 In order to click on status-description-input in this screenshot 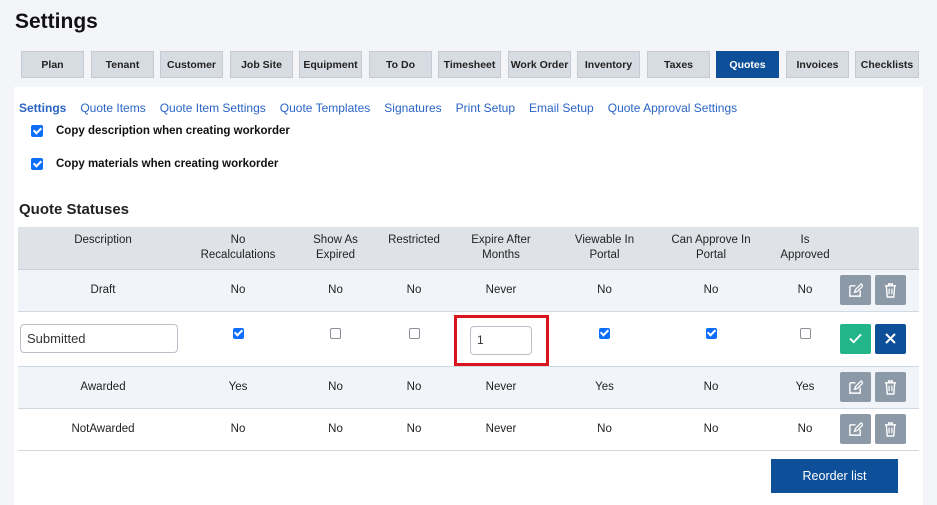, I will do `click(99, 338)`.